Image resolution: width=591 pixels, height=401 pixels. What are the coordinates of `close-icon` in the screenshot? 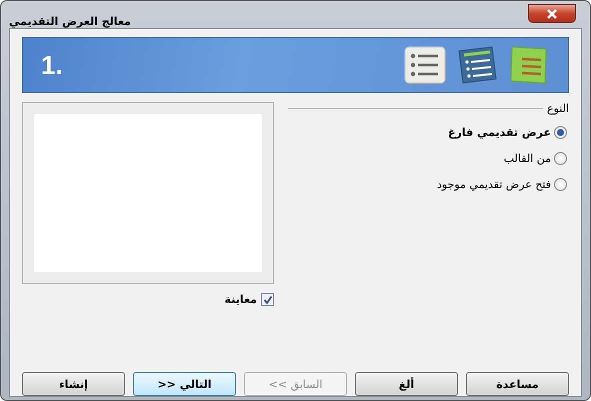 It's located at (552, 13).